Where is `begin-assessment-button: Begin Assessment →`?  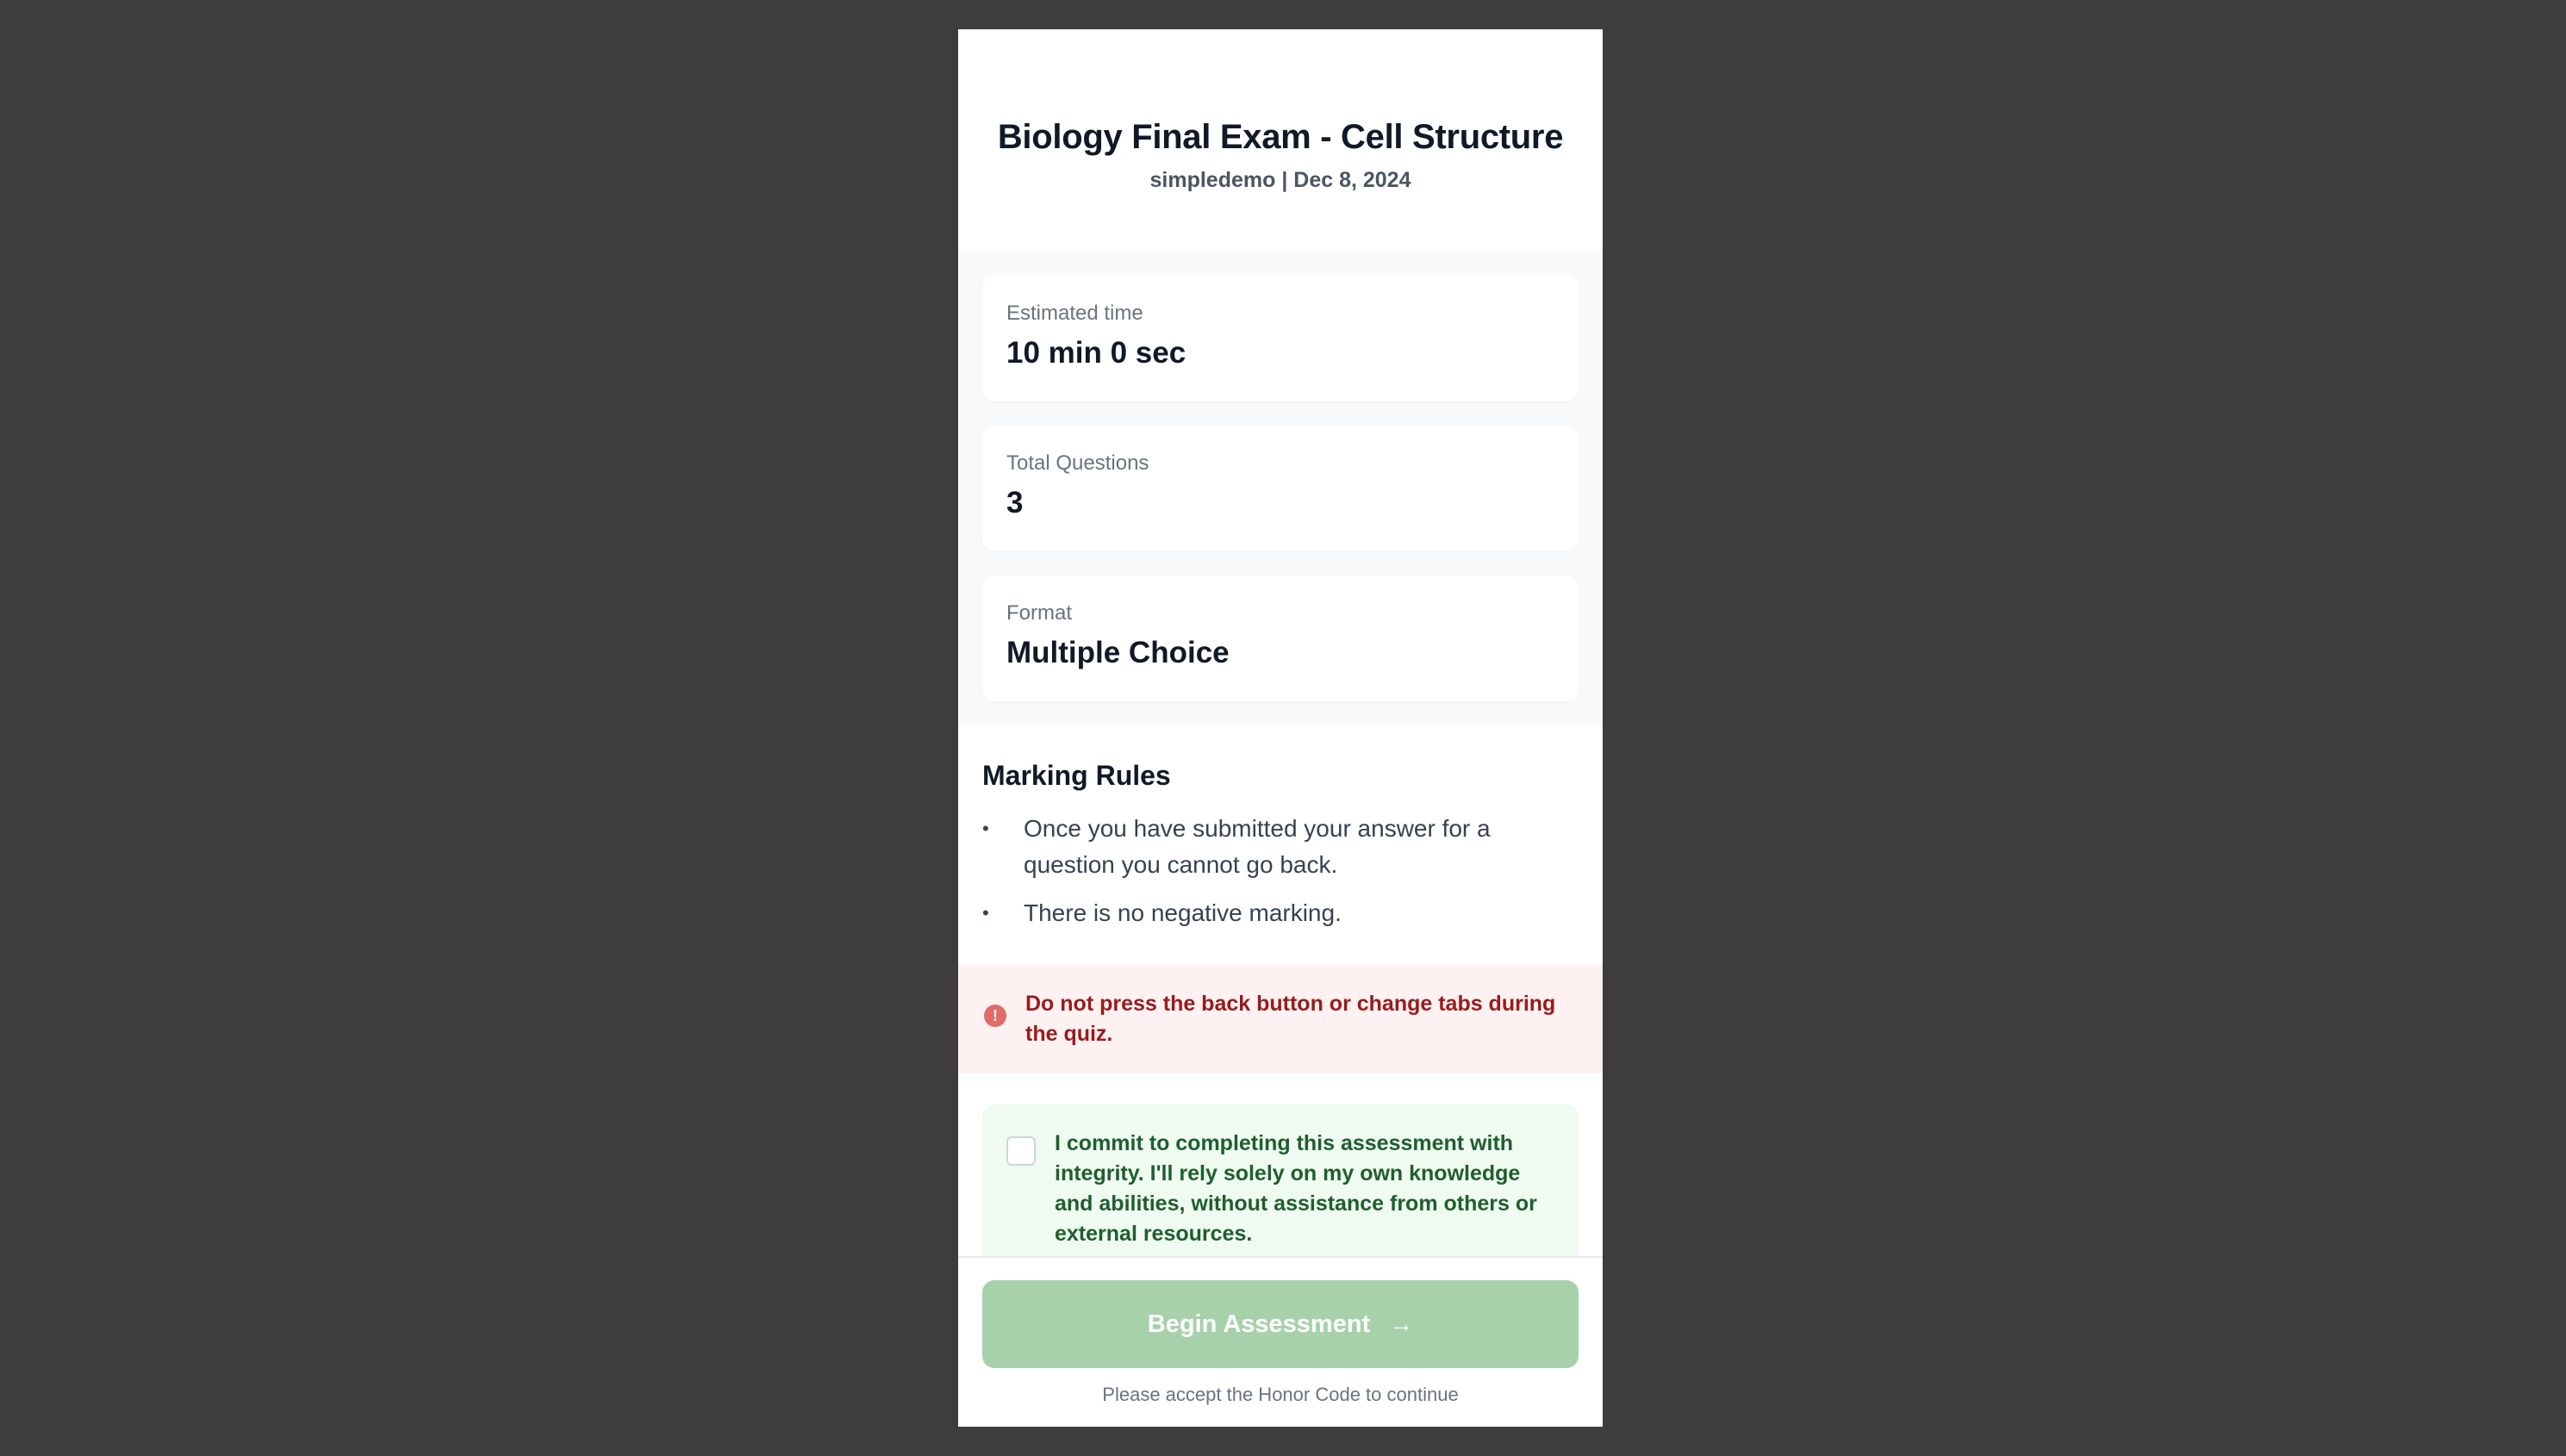 begin-assessment-button: Begin Assessment → is located at coordinates (1281, 1324).